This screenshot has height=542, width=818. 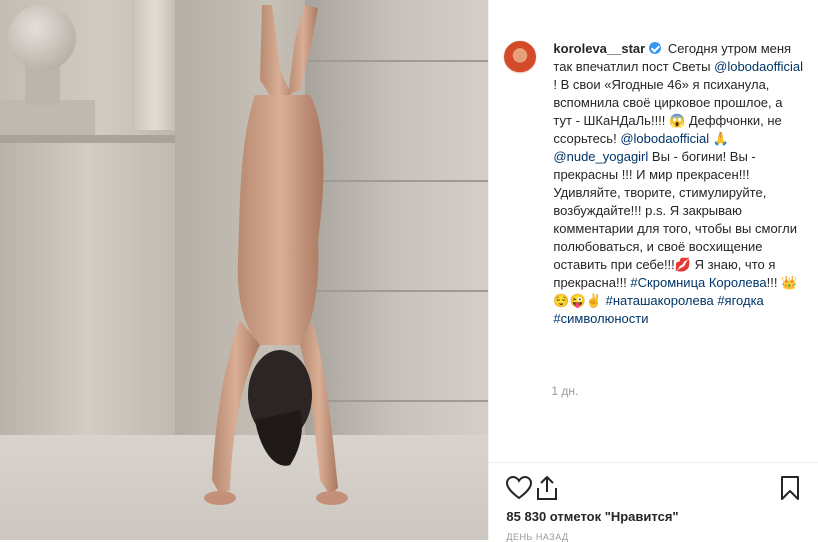 What do you see at coordinates (537, 537) in the screenshot?
I see `post-age: ДЕНЬ НАЗАД` at bounding box center [537, 537].